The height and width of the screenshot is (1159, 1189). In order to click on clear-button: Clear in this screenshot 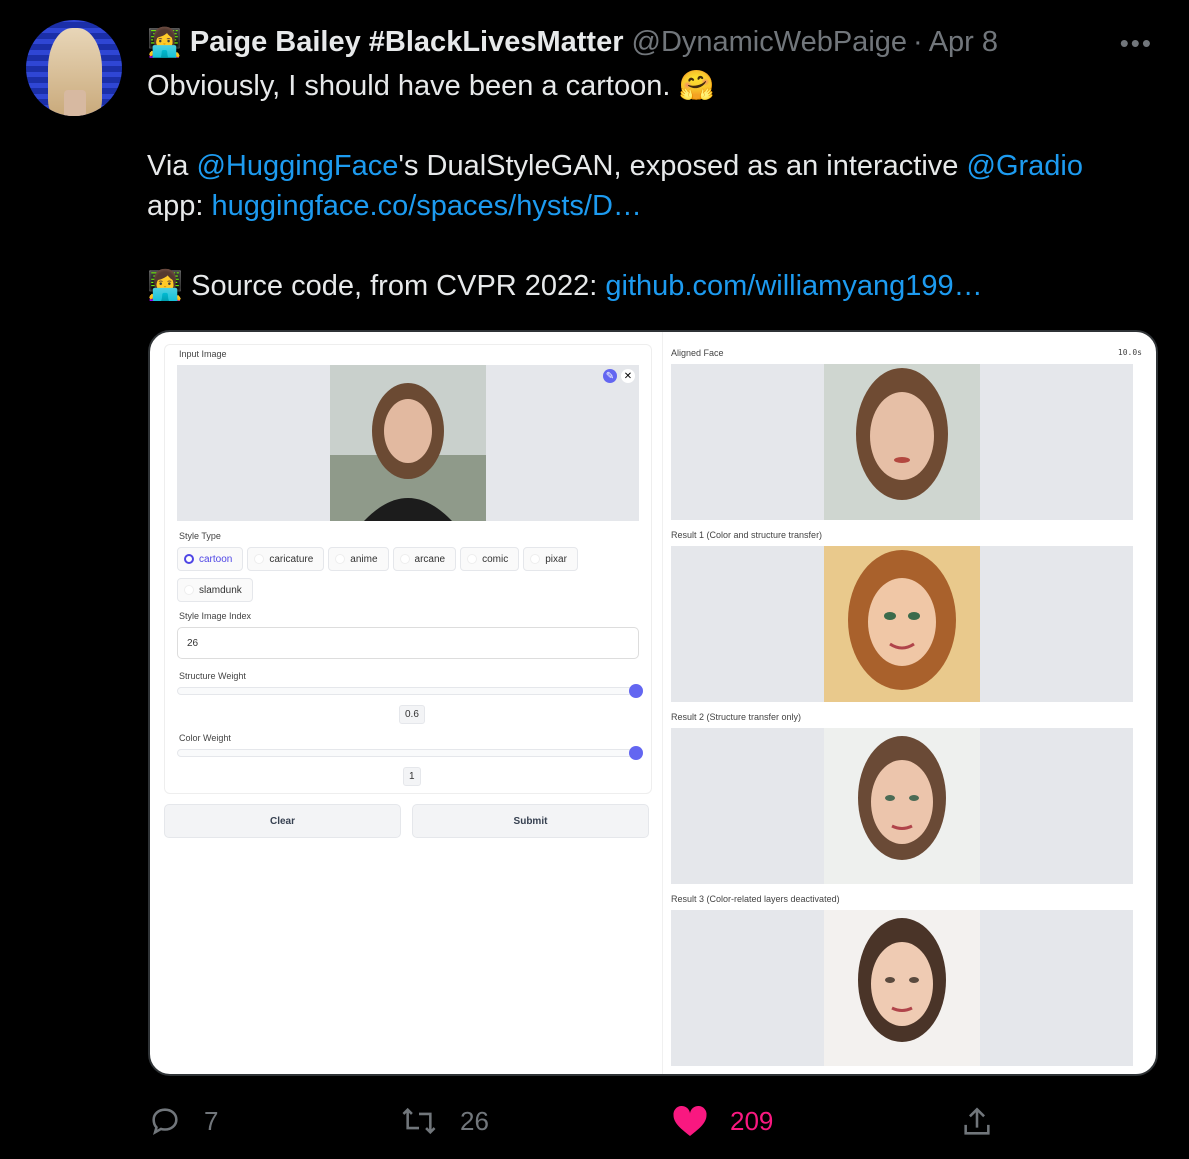, I will do `click(282, 821)`.